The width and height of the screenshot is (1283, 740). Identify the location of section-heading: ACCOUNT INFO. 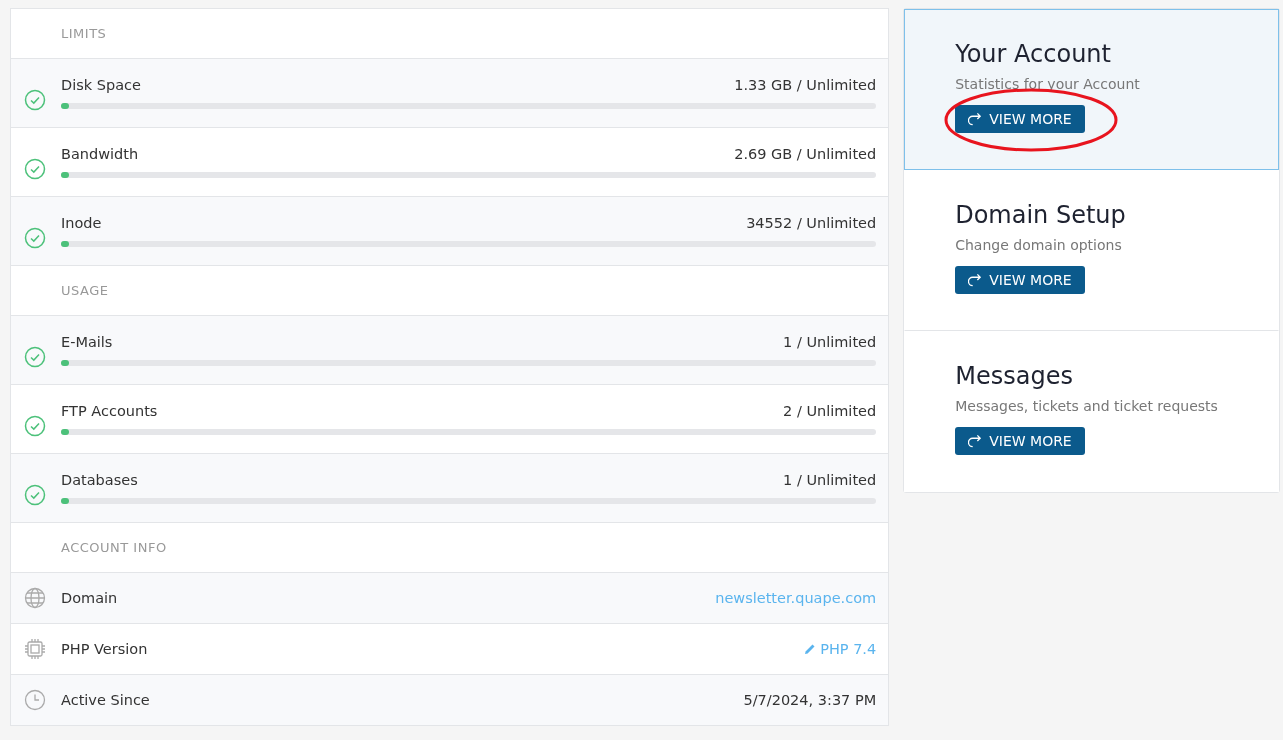
(114, 547).